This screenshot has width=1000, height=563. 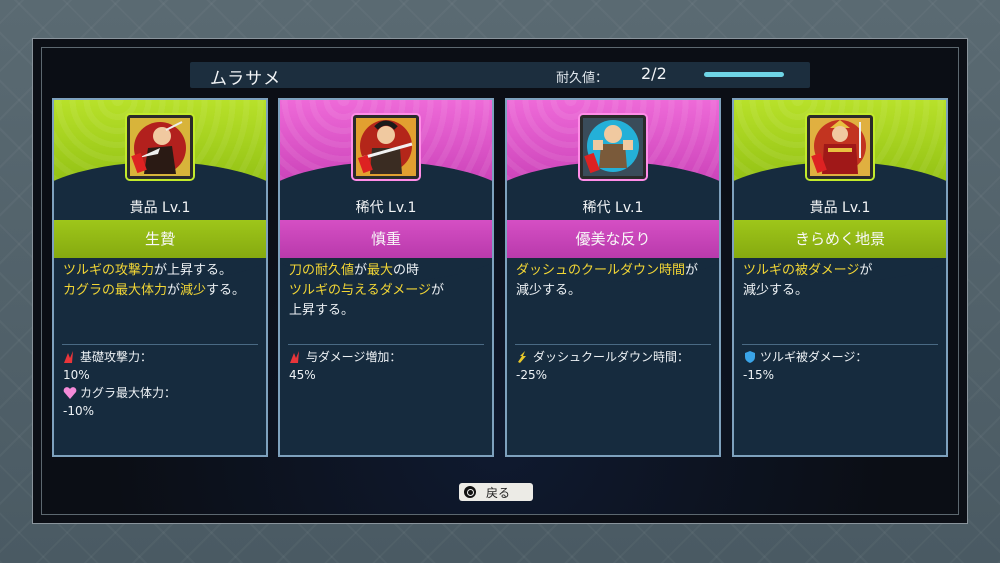 What do you see at coordinates (380, 270) in the screenshot?
I see `highlighted-text: 最大` at bounding box center [380, 270].